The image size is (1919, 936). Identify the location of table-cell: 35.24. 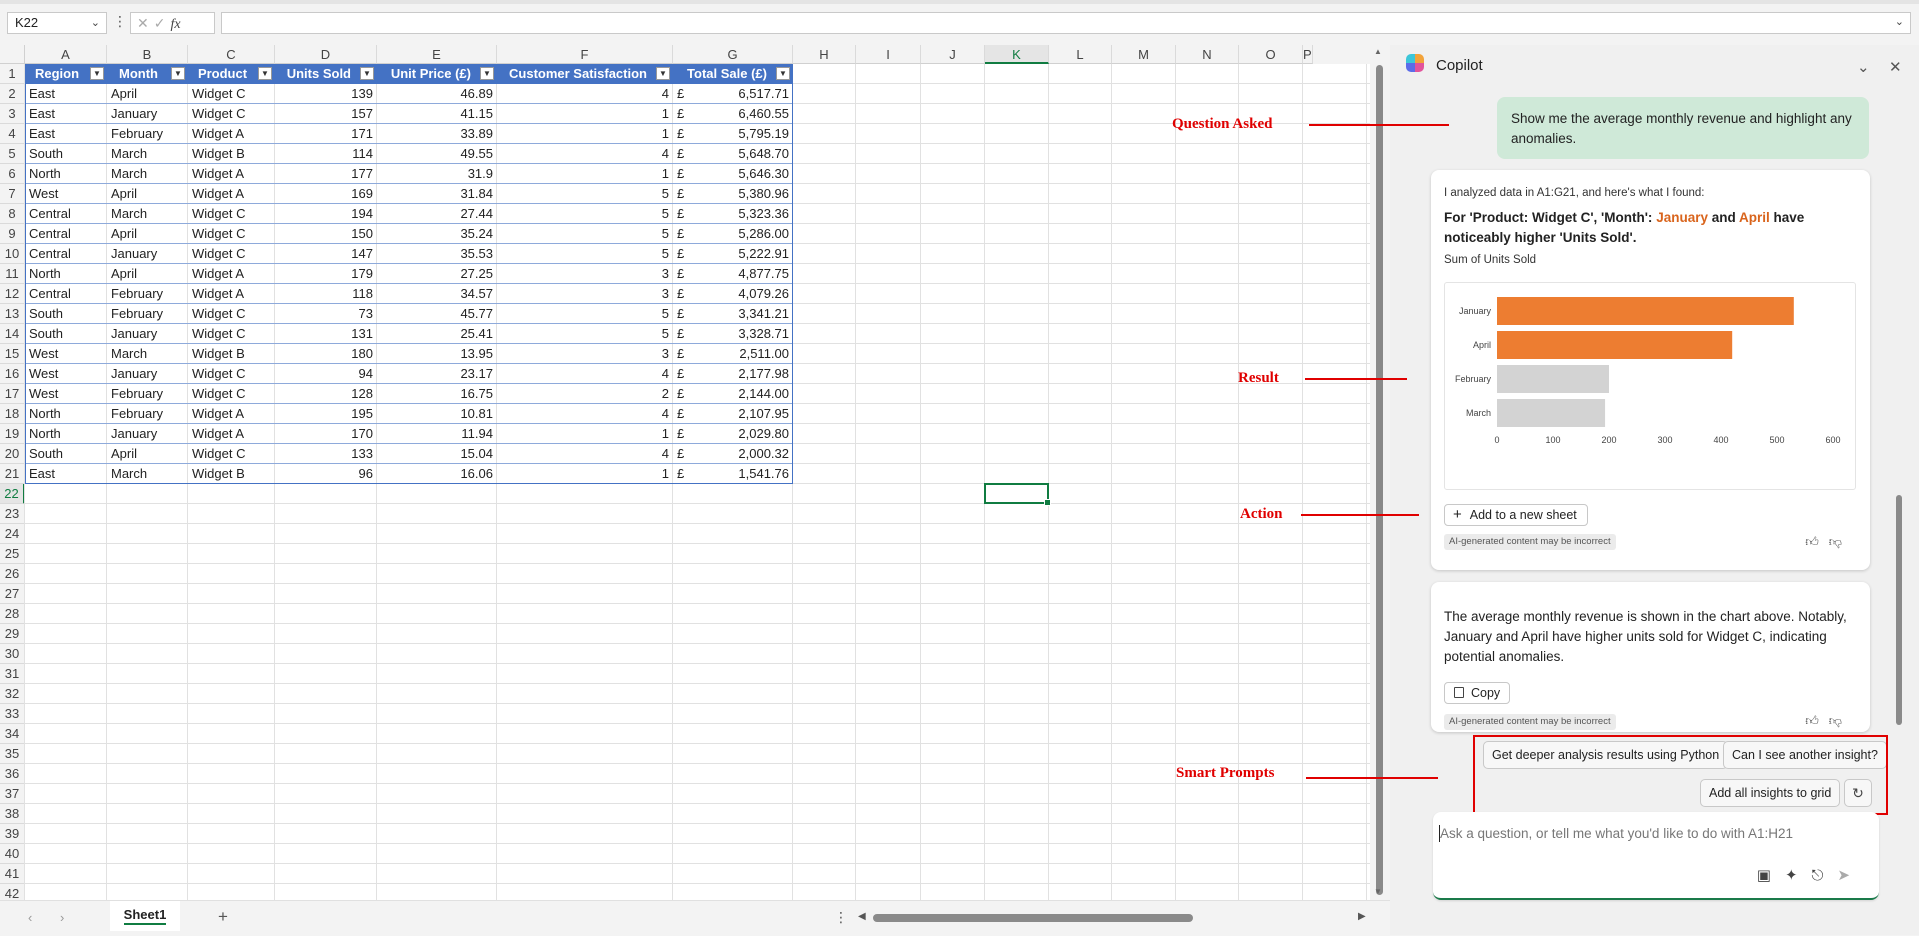
(437, 234).